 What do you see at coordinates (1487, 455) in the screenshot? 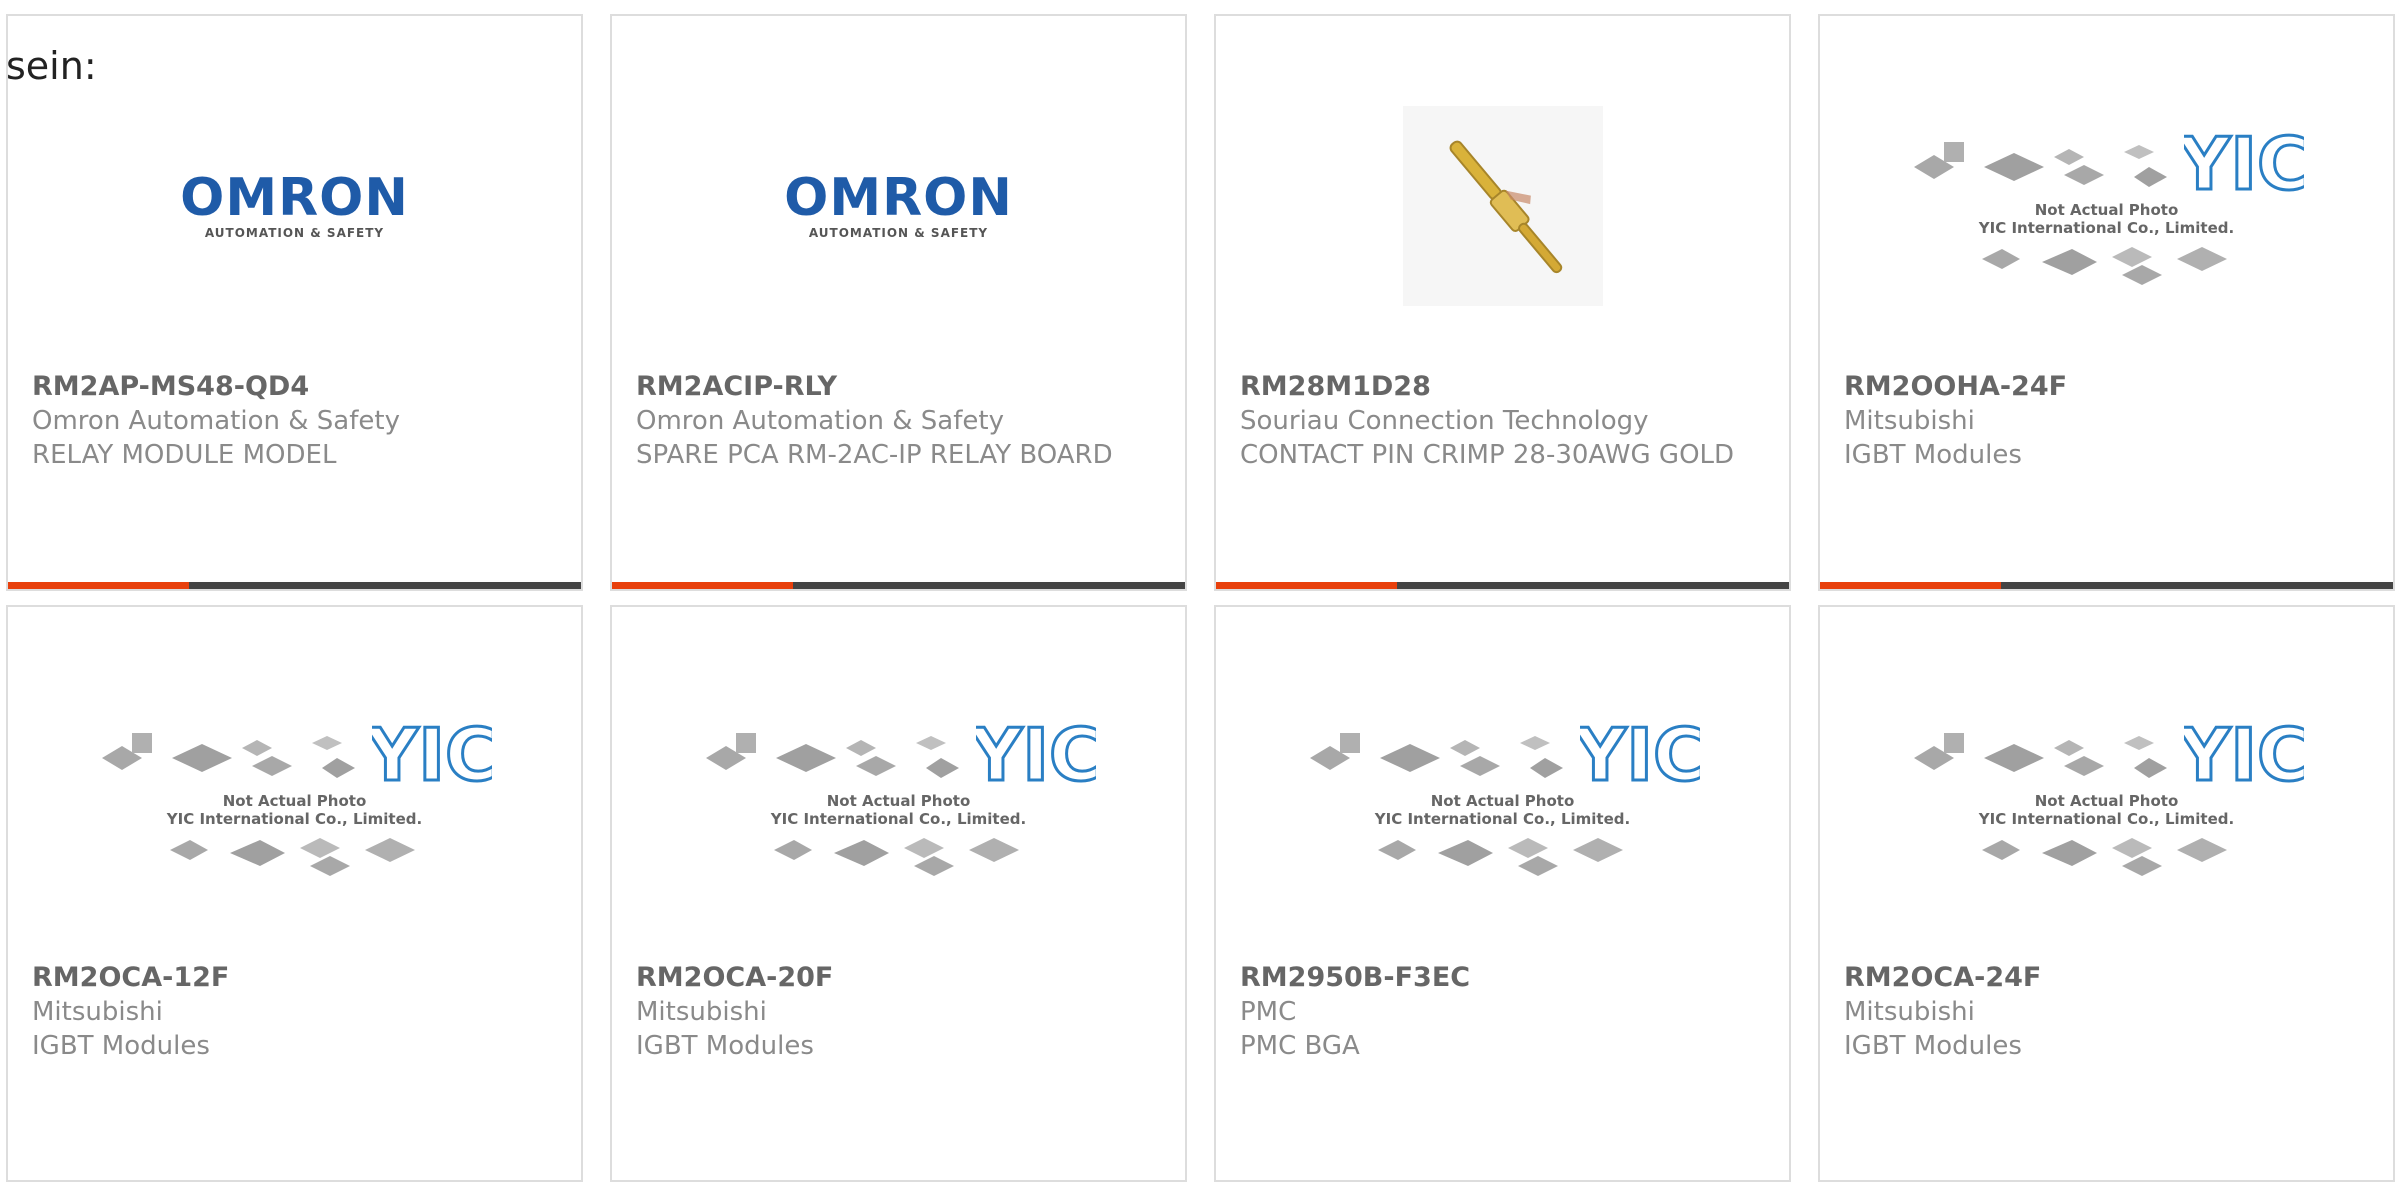
I see `product-description: CONTACT PIN CRIMP 28-30AWG GOLD` at bounding box center [1487, 455].